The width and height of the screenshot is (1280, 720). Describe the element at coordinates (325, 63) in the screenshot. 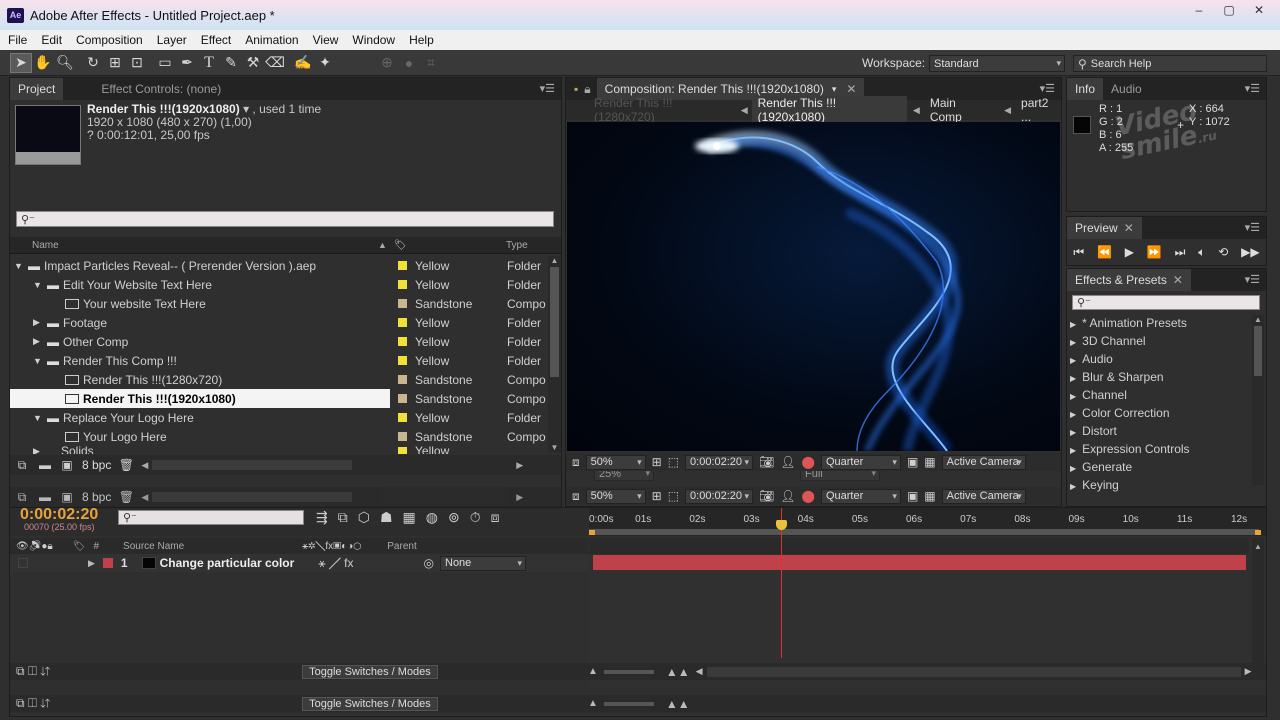

I see `puppet-tool-icon: ✦` at that location.